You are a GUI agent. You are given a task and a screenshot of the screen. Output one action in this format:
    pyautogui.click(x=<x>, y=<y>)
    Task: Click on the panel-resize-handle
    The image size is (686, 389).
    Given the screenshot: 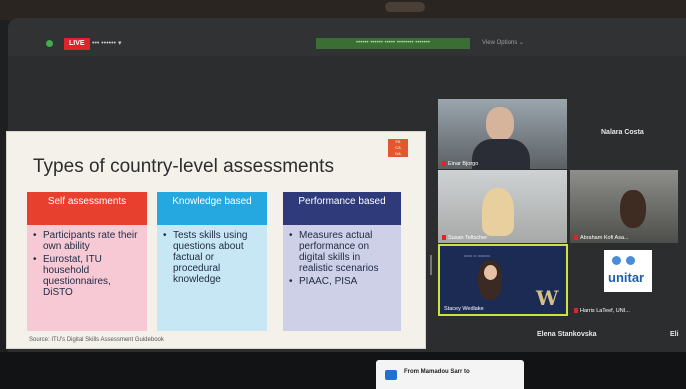 What is the action you would take?
    pyautogui.click(x=431, y=265)
    